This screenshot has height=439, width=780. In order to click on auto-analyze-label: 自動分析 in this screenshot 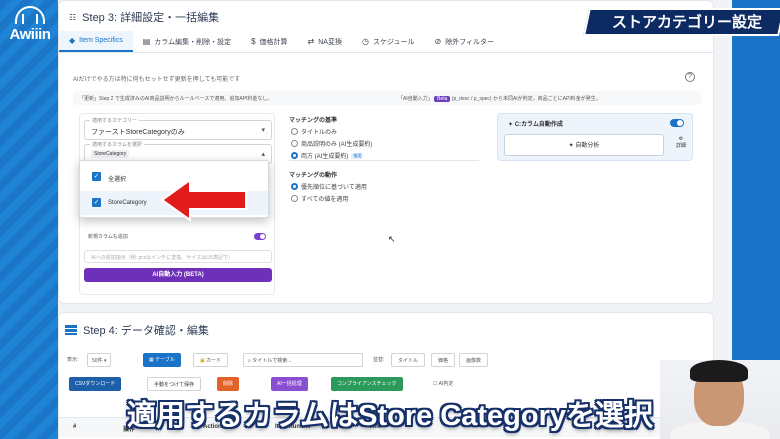, I will do `click(587, 146)`.